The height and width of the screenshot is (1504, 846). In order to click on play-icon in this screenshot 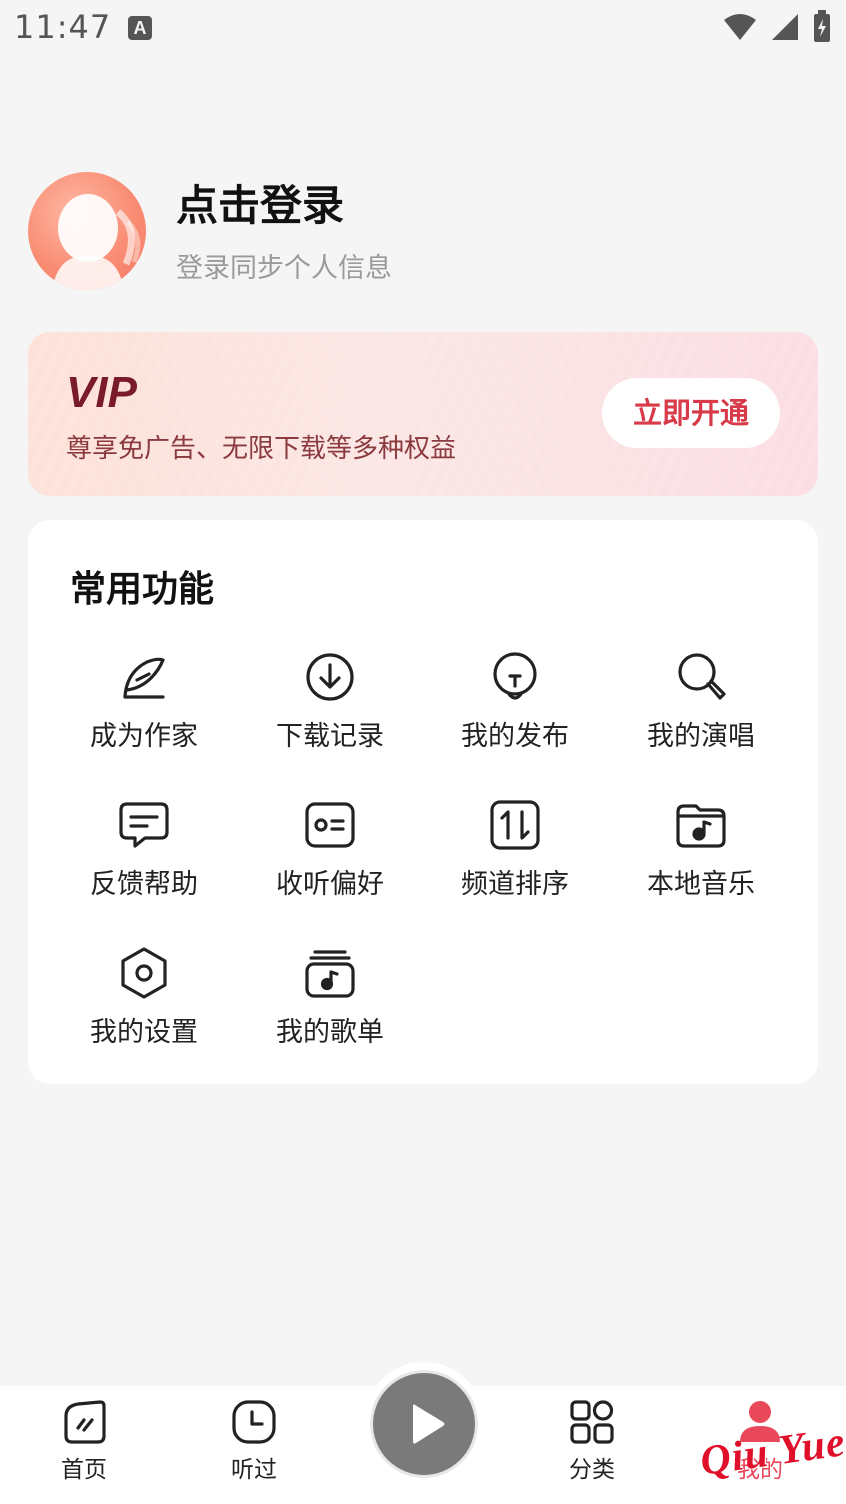, I will do `click(429, 1424)`.